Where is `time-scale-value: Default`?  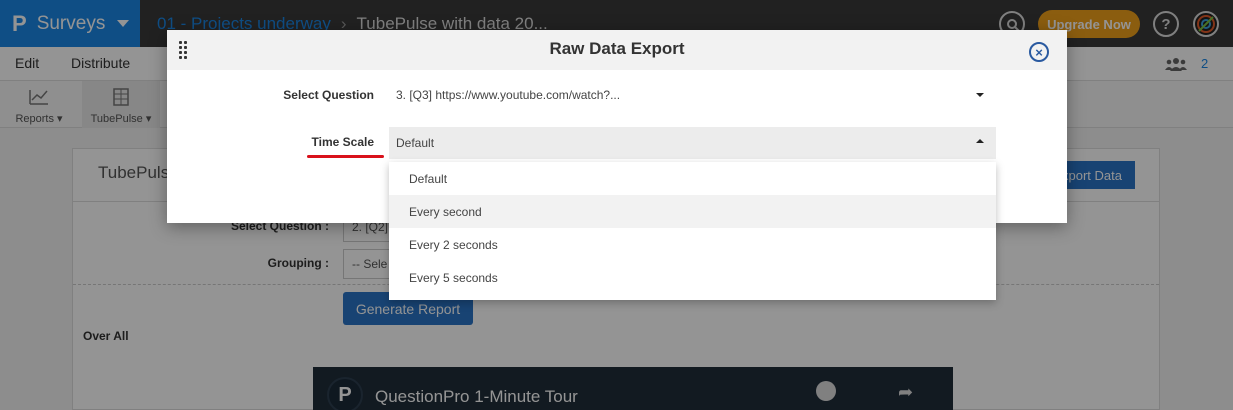 time-scale-value: Default is located at coordinates (415, 143).